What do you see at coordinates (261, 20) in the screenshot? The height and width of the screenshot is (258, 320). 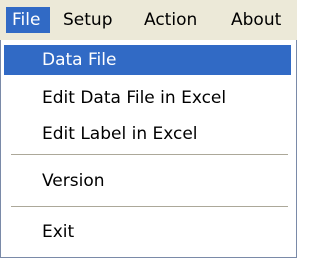 I see `menu-about: About` at bounding box center [261, 20].